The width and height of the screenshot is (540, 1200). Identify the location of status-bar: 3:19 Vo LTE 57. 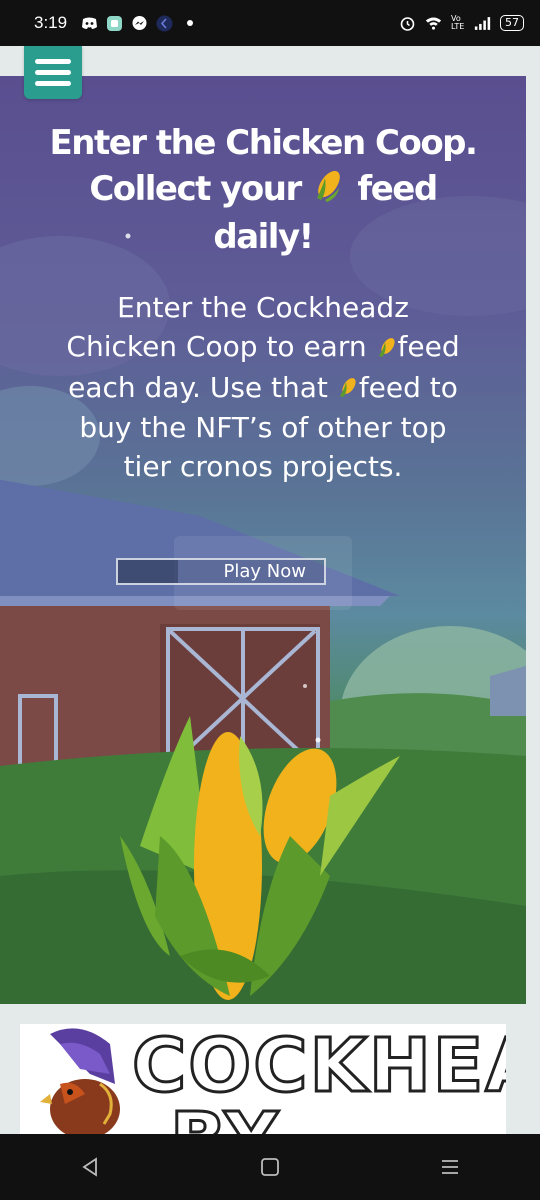
(270, 23).